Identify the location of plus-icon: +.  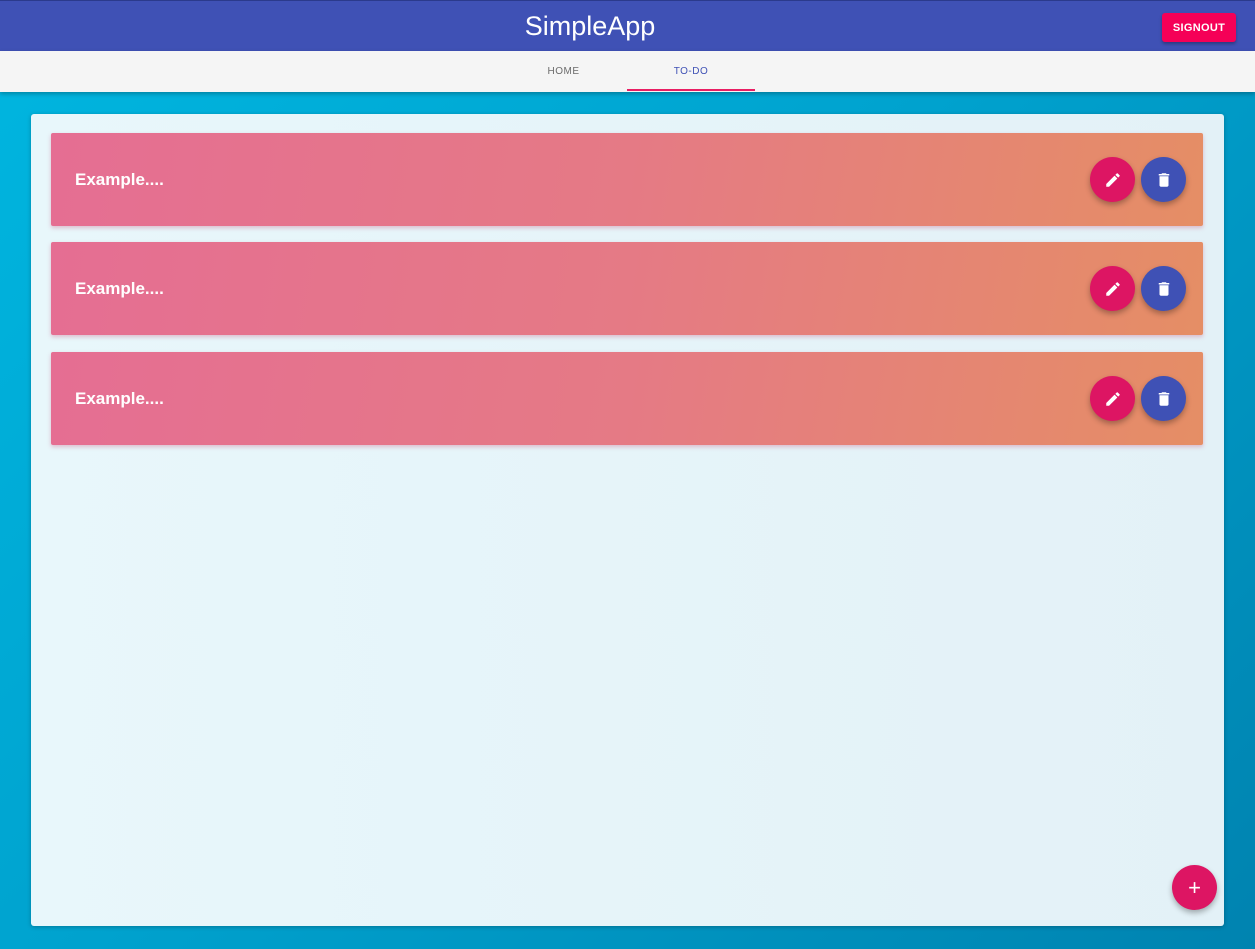
(1194, 887).